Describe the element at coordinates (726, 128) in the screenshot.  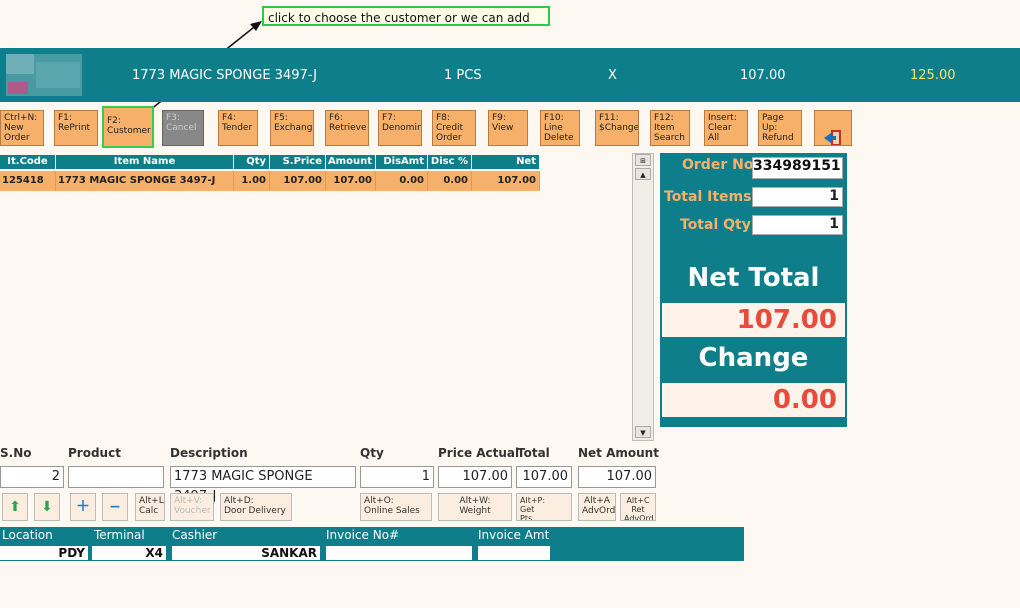
I see `clear-all-button: Insert: Clear All` at that location.